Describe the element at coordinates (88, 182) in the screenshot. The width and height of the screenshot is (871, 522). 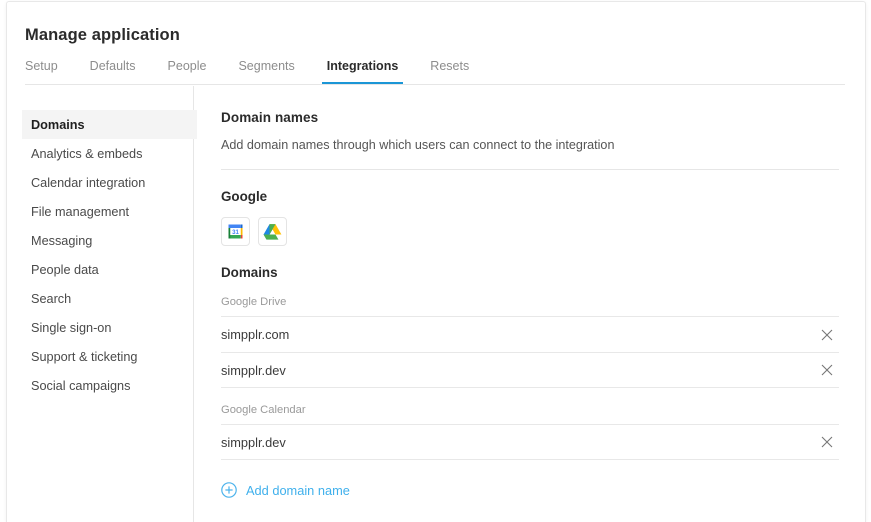
I see `sidebar-item-label: Calendar integration` at that location.